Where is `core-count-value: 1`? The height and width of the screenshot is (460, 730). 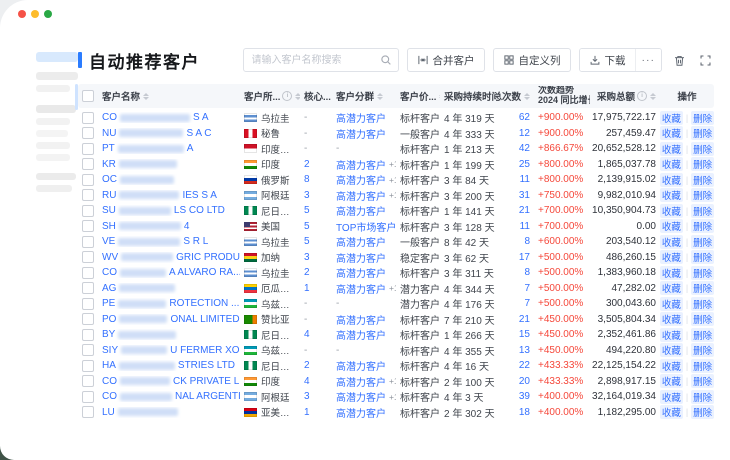 core-count-value: 1 is located at coordinates (307, 412).